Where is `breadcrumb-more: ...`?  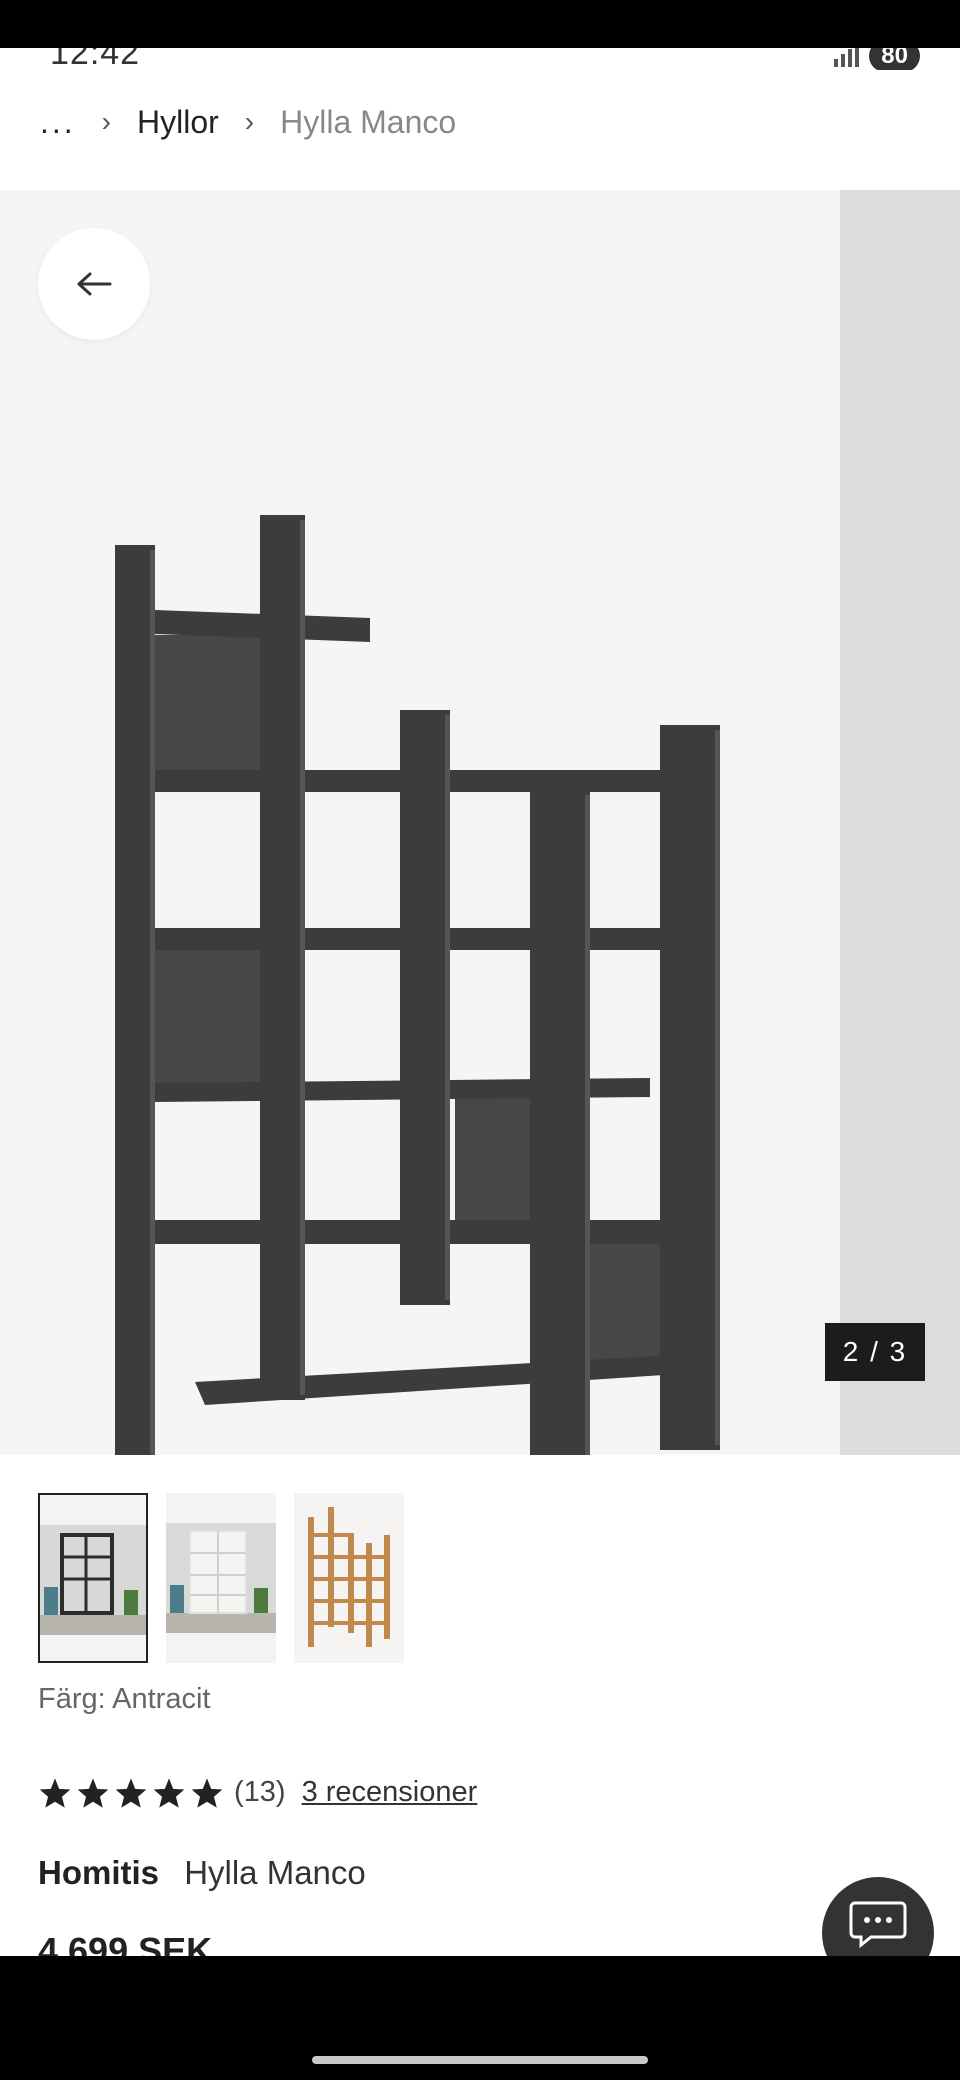 breadcrumb-more: ... is located at coordinates (58, 122).